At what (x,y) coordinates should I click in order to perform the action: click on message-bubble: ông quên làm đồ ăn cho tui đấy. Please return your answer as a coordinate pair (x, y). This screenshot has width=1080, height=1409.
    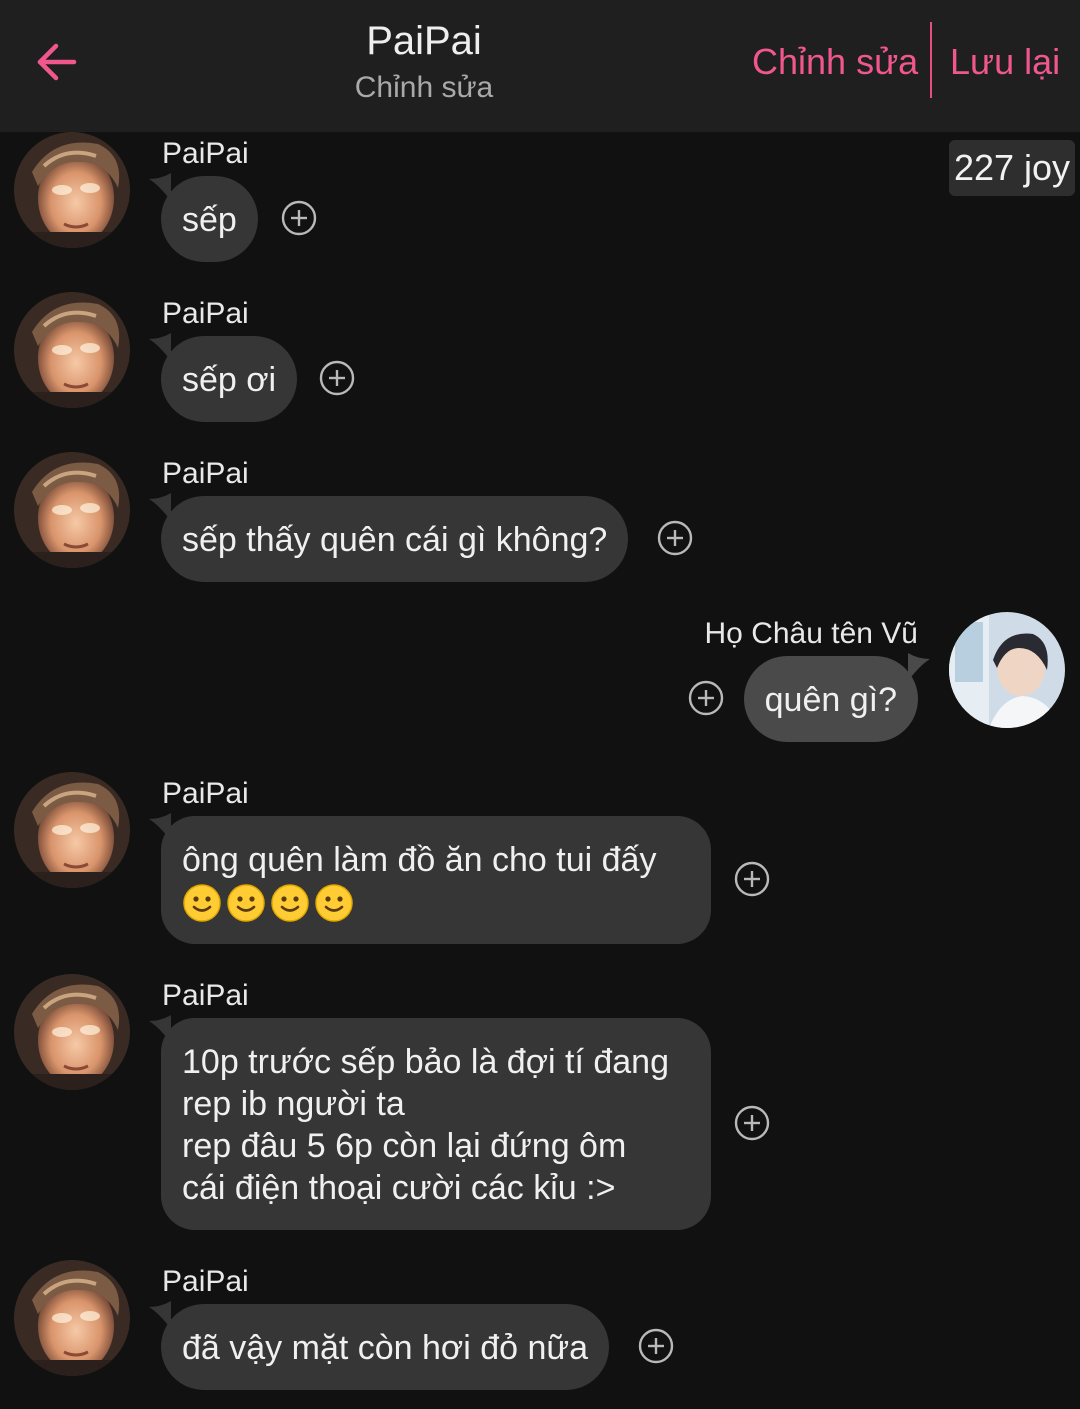
    Looking at the image, I should click on (430, 878).